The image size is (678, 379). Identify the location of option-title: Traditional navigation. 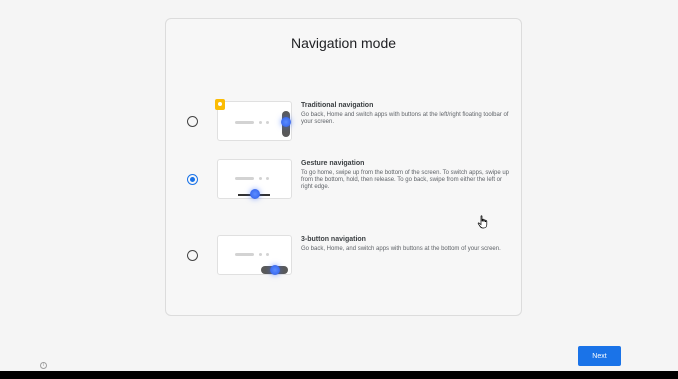
(337, 105).